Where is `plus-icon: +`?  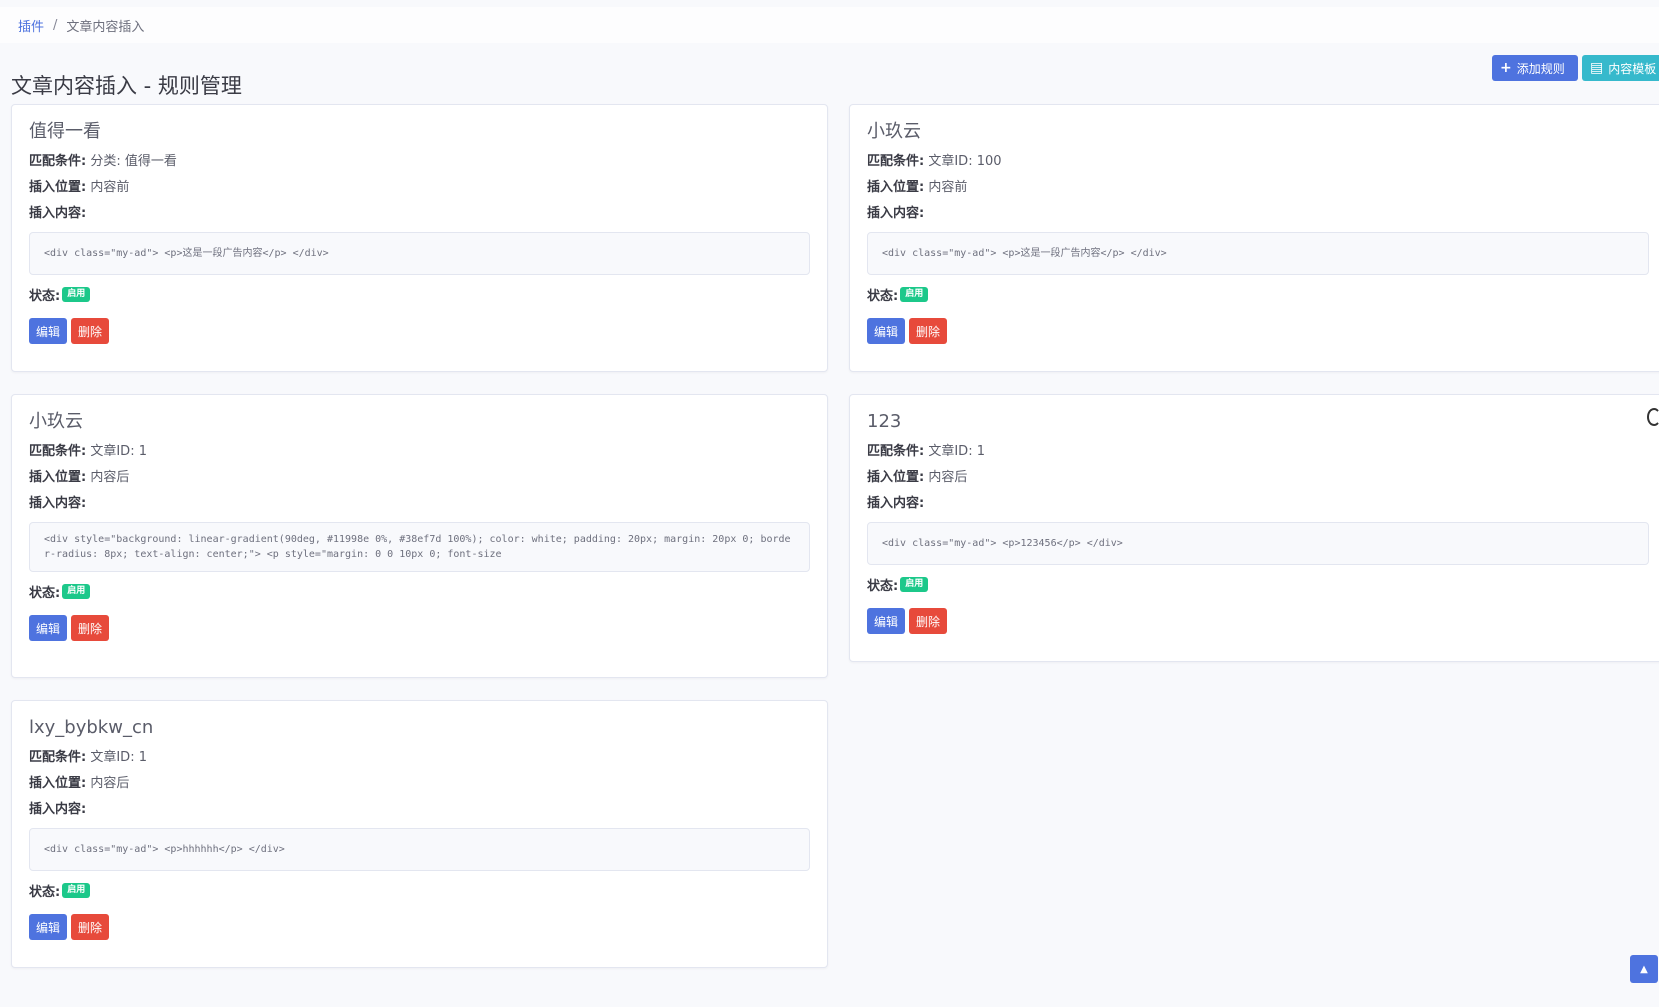
plus-icon: + is located at coordinates (1506, 68).